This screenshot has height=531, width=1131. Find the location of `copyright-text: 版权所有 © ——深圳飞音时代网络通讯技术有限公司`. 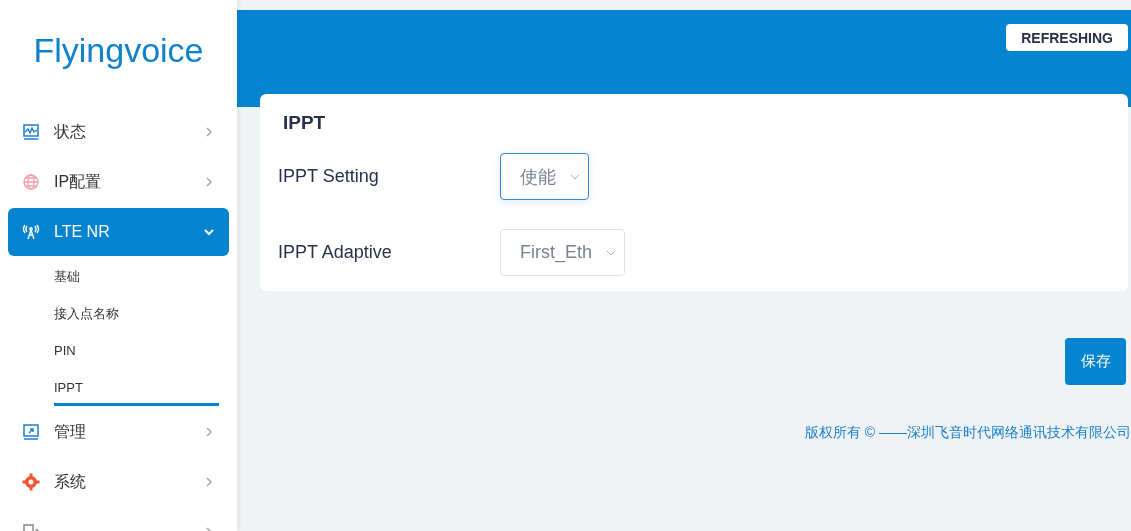

copyright-text: 版权所有 © ——深圳飞音时代网络通讯技术有限公司 is located at coordinates (967, 433).